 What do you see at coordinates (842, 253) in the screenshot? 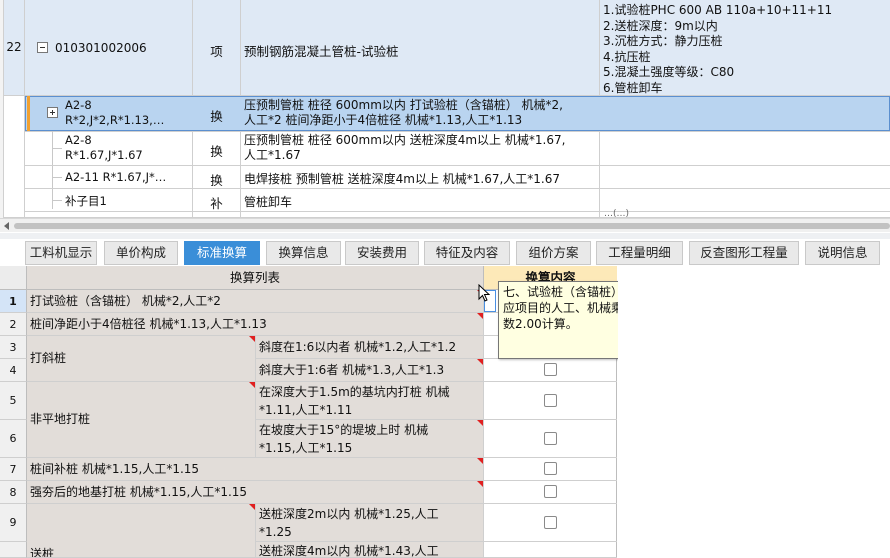
I see `tab-description: 说明信息` at bounding box center [842, 253].